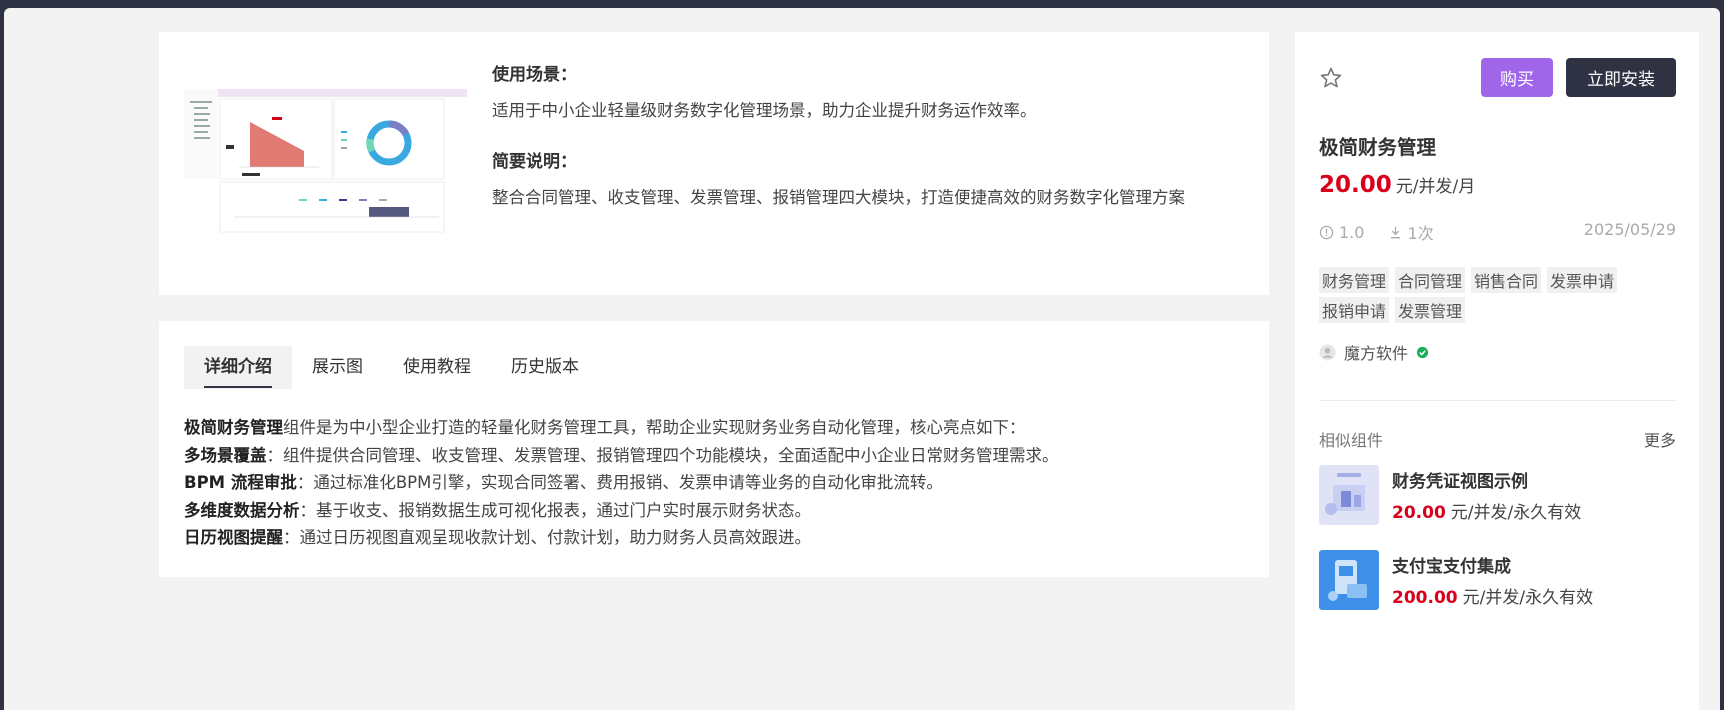  What do you see at coordinates (1354, 310) in the screenshot?
I see `tag: 报销申请` at bounding box center [1354, 310].